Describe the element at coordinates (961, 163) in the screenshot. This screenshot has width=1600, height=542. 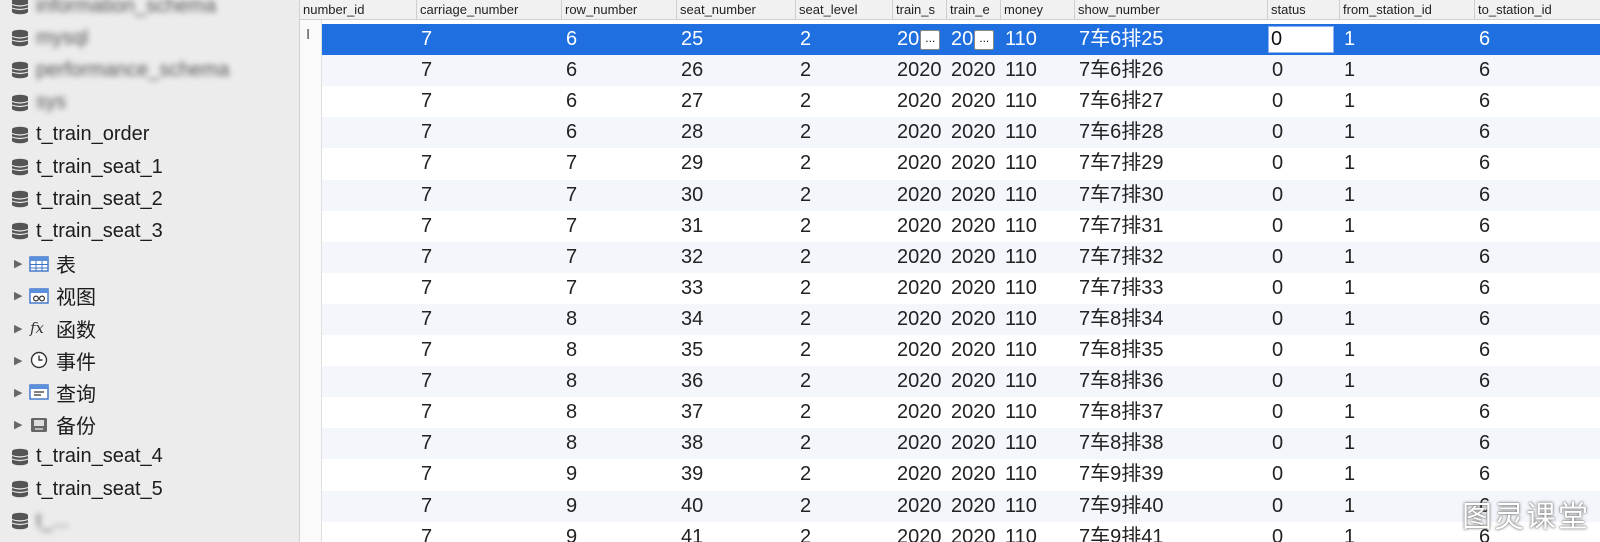
I see `table-row: 7 7 29 2 2020 2020 110 7车7排29 0 1 6` at that location.